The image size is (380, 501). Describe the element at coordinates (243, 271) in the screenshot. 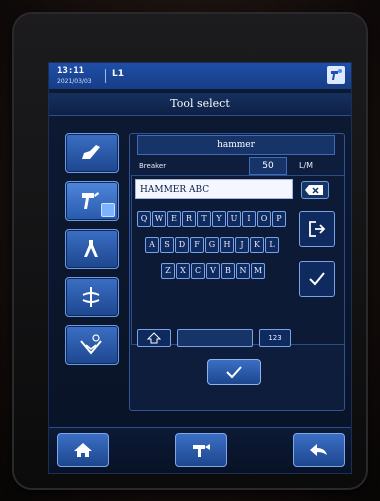

I see `key-n: N` at that location.